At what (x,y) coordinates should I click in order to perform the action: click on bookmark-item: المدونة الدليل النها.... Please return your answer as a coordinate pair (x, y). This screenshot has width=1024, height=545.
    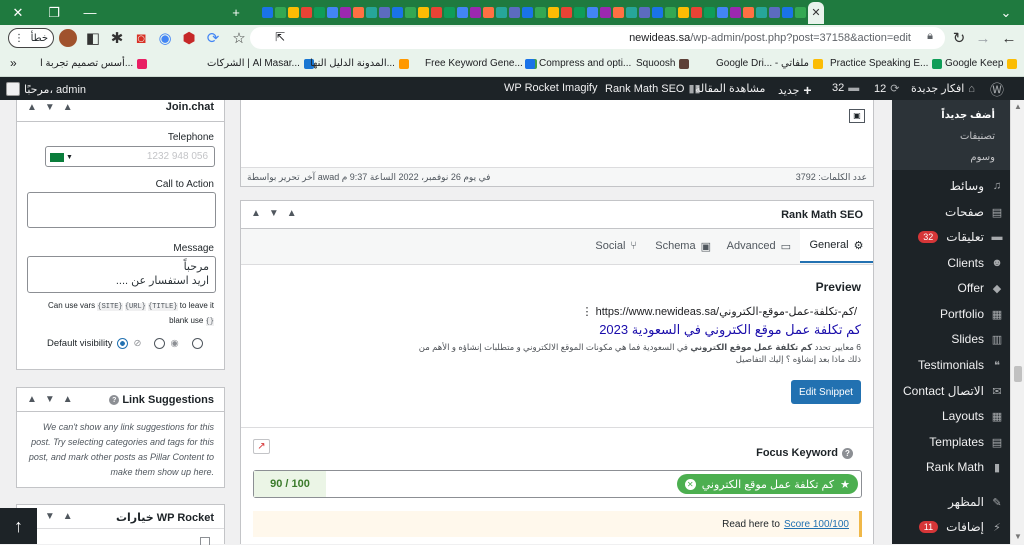
    Looking at the image, I should click on (359, 63).